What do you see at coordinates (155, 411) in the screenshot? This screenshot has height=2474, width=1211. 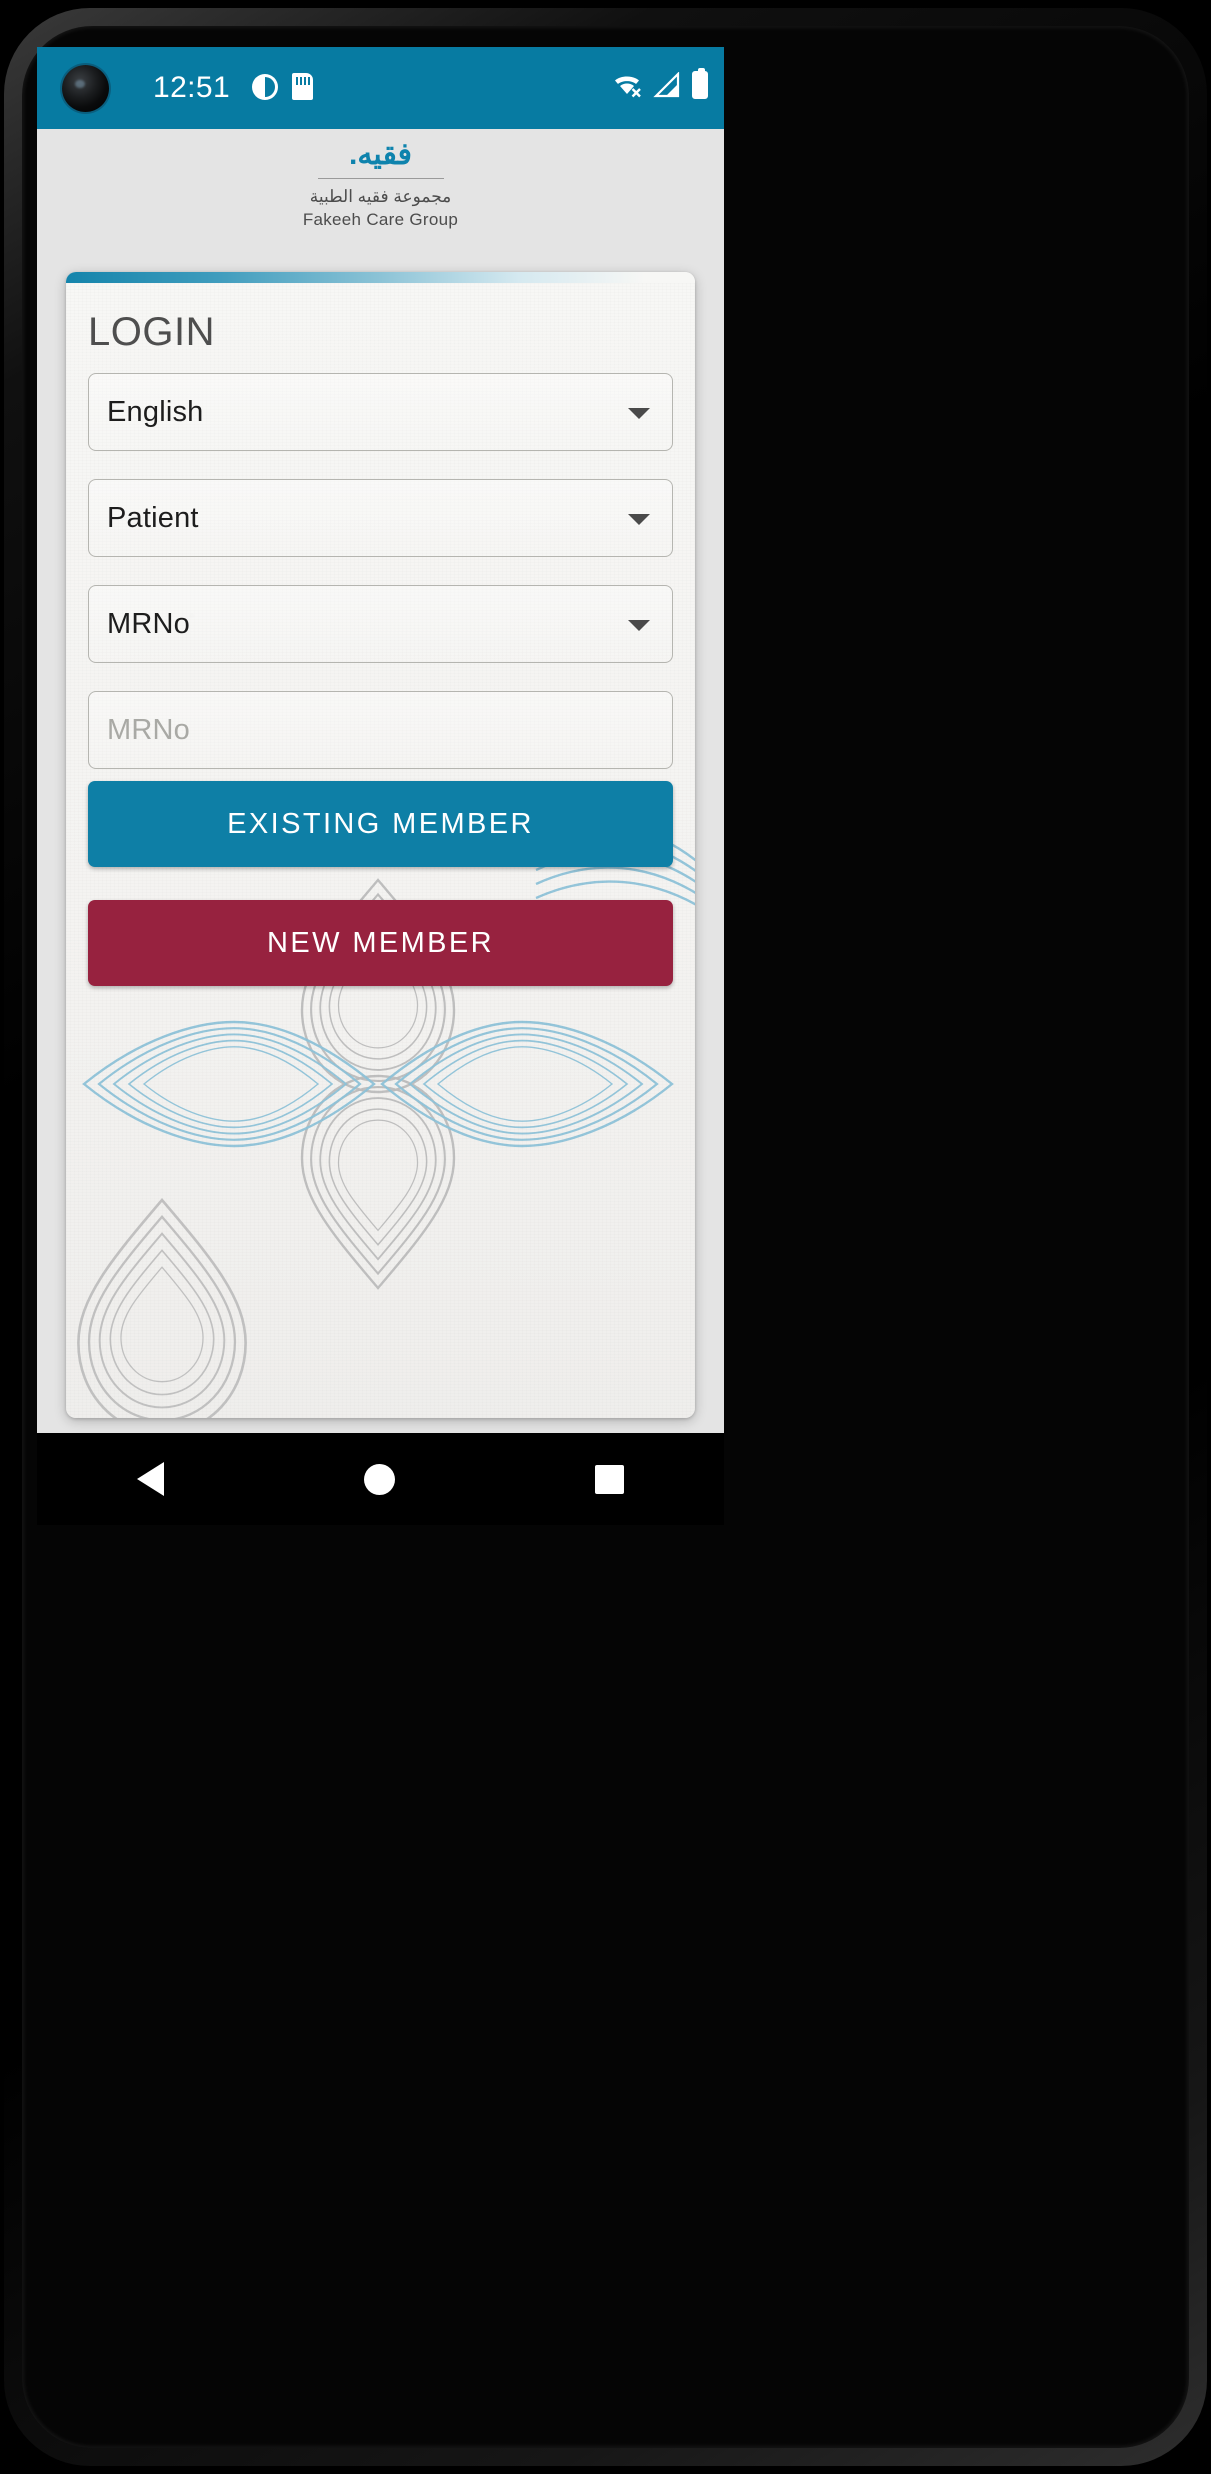 I see `language-select-value: English` at bounding box center [155, 411].